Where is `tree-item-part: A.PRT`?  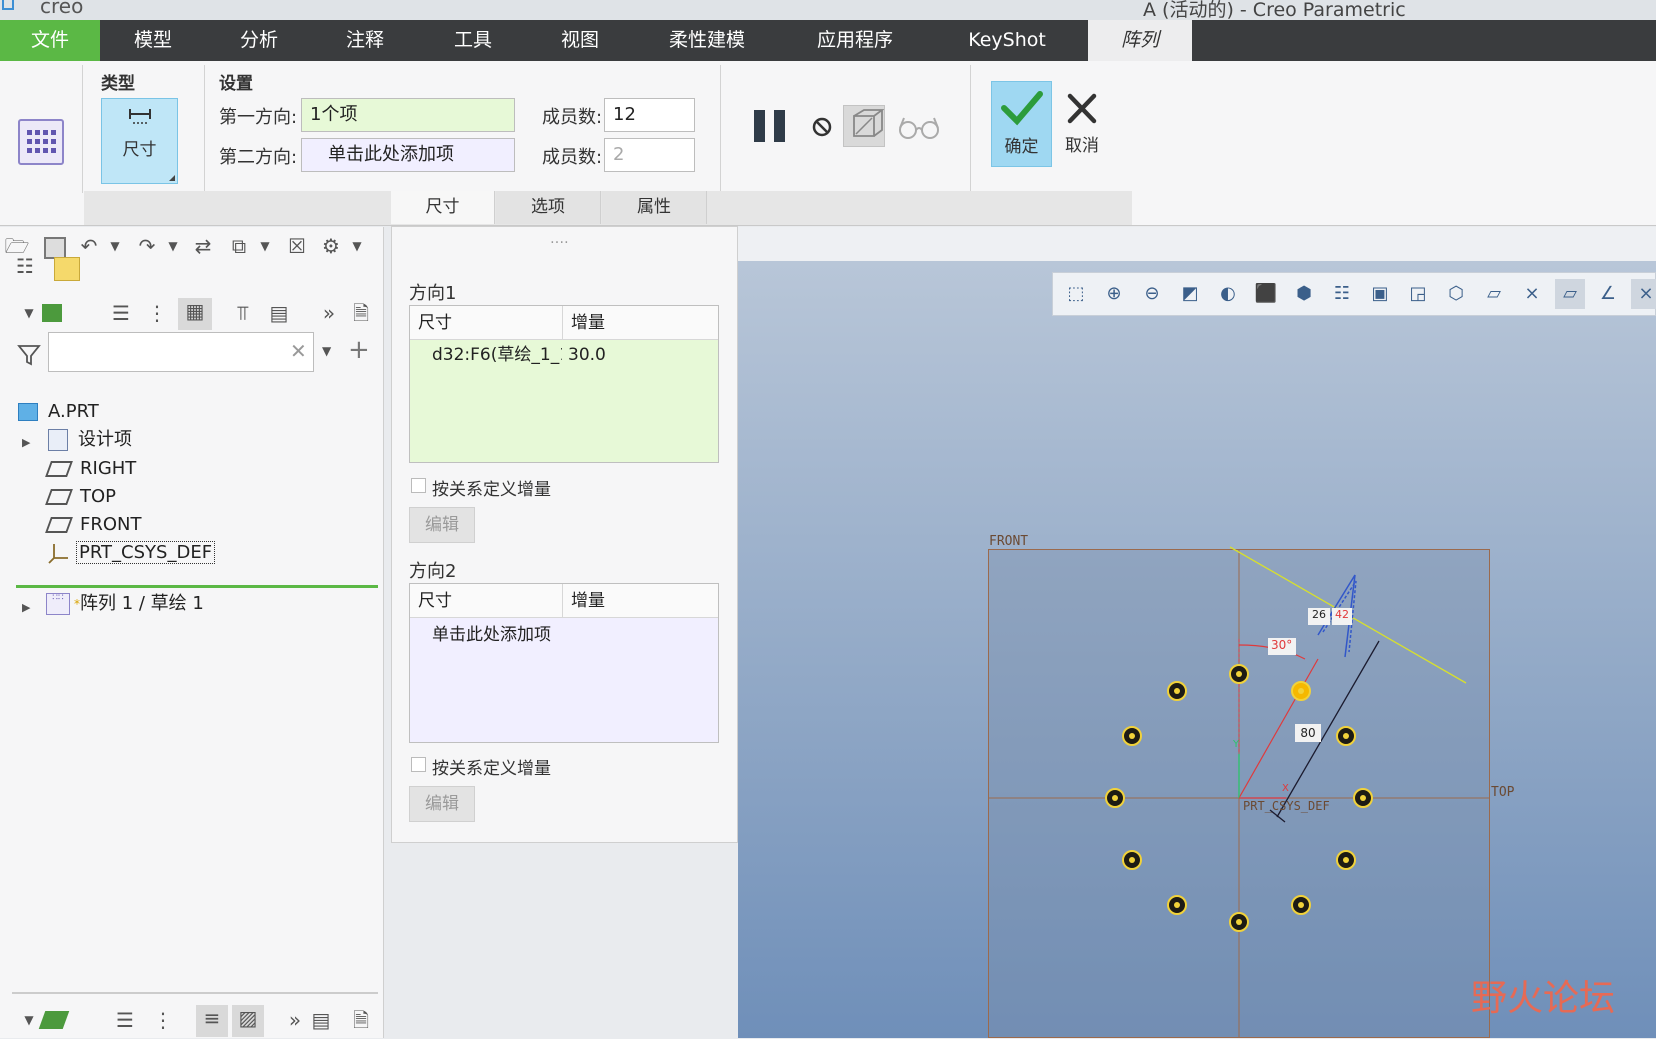
tree-item-part: A.PRT is located at coordinates (58, 412).